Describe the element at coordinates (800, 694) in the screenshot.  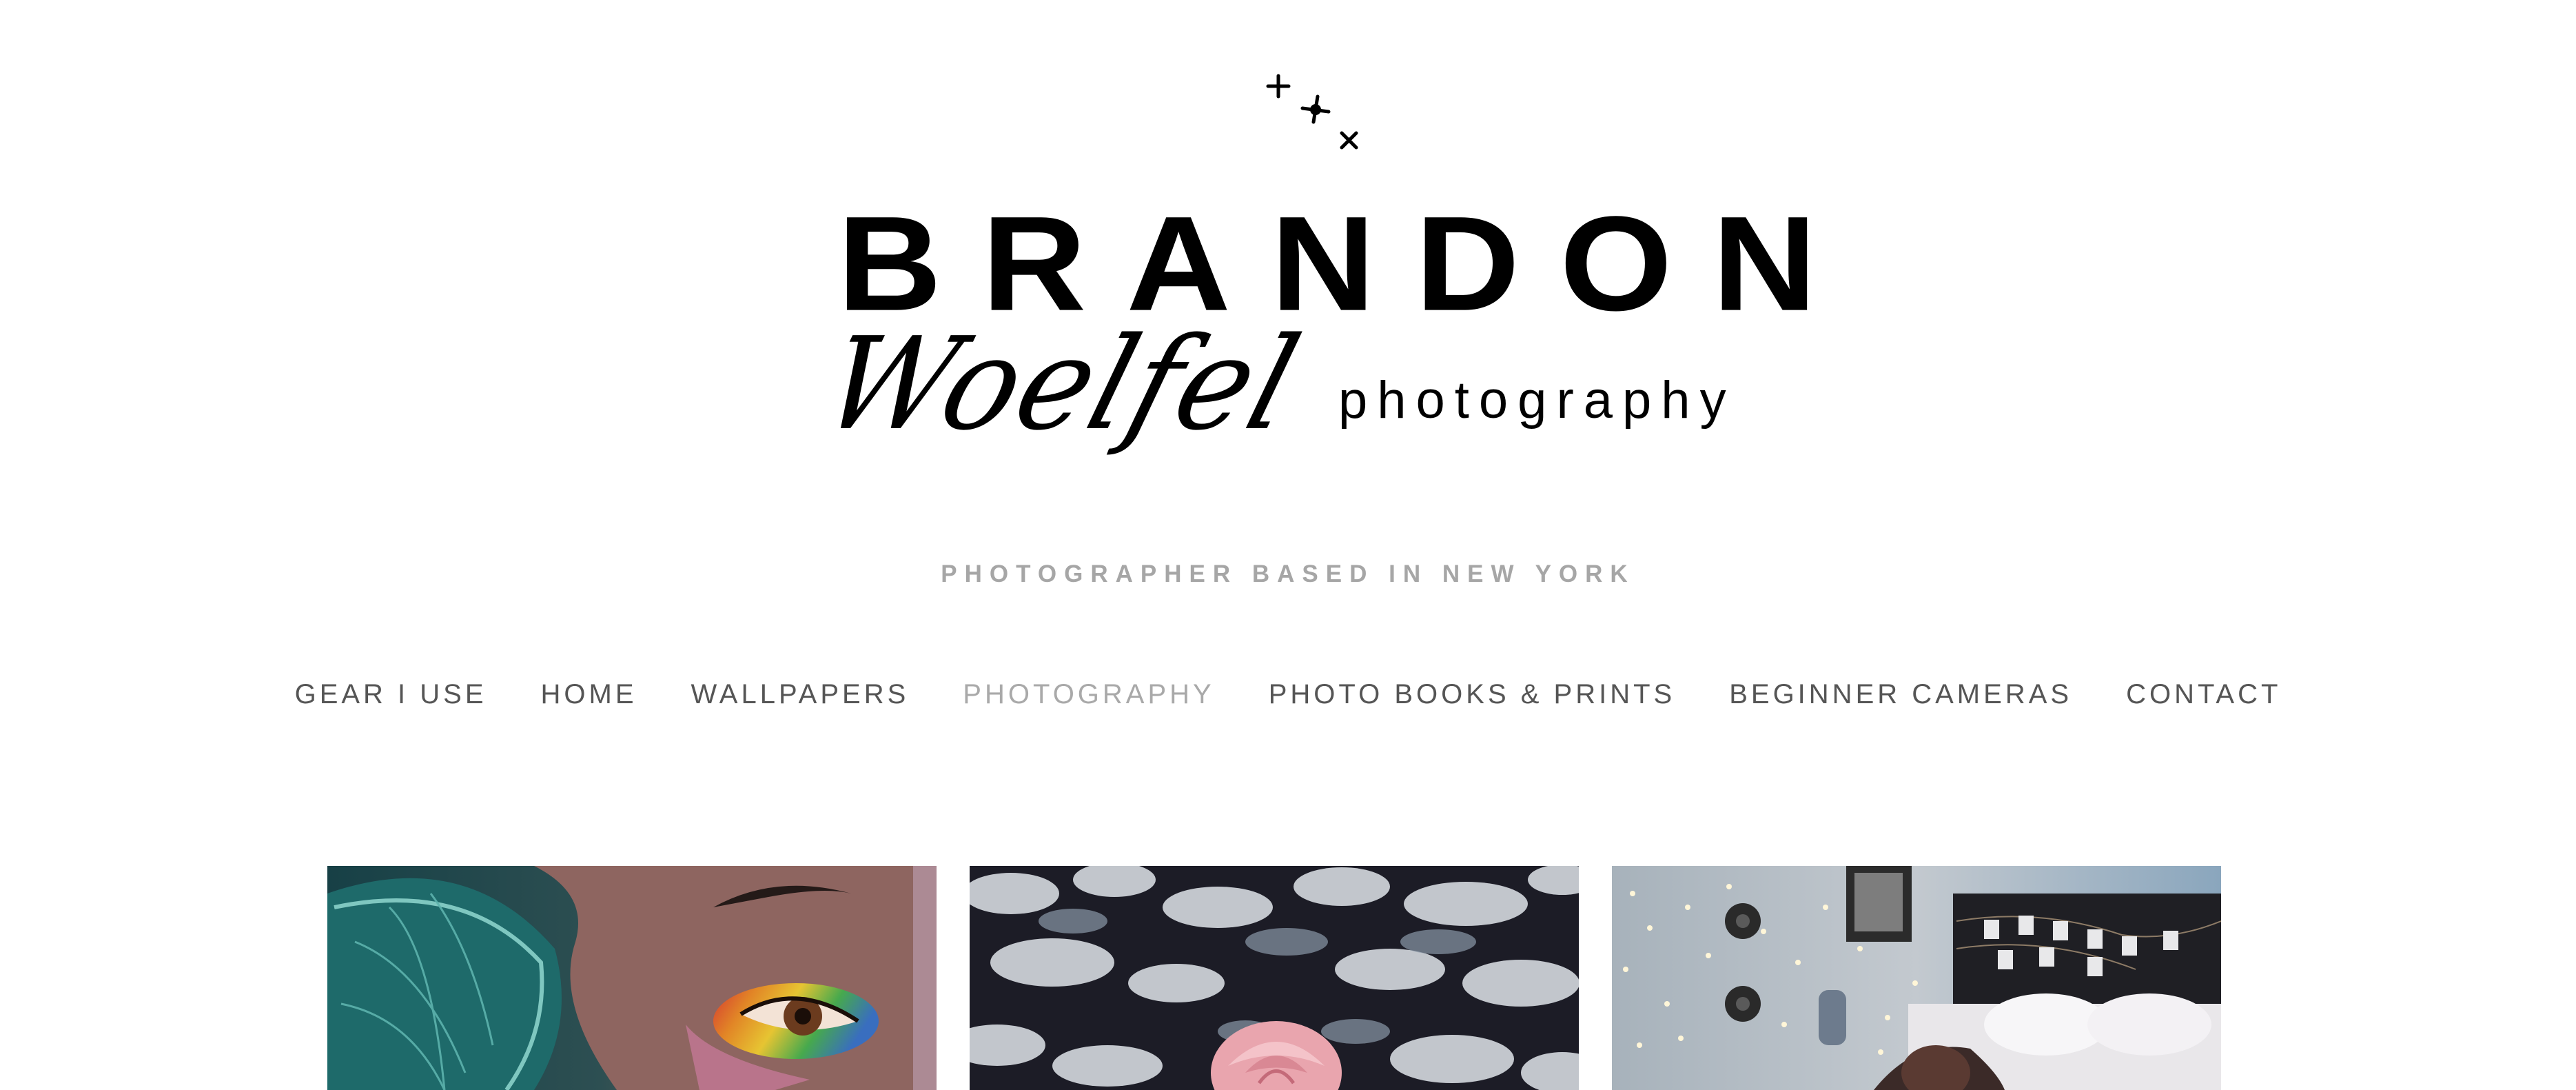
I see `nav-wallpapers: WALLPAPERS` at that location.